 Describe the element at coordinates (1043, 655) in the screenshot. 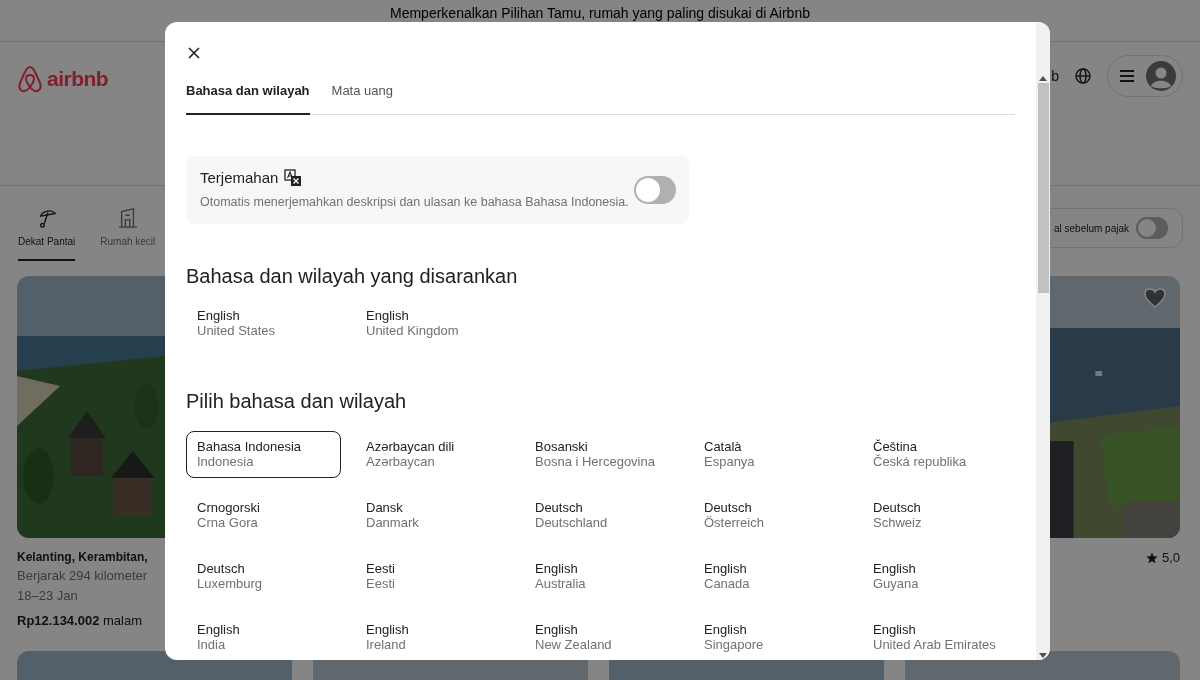

I see `scroll-down-icon` at that location.